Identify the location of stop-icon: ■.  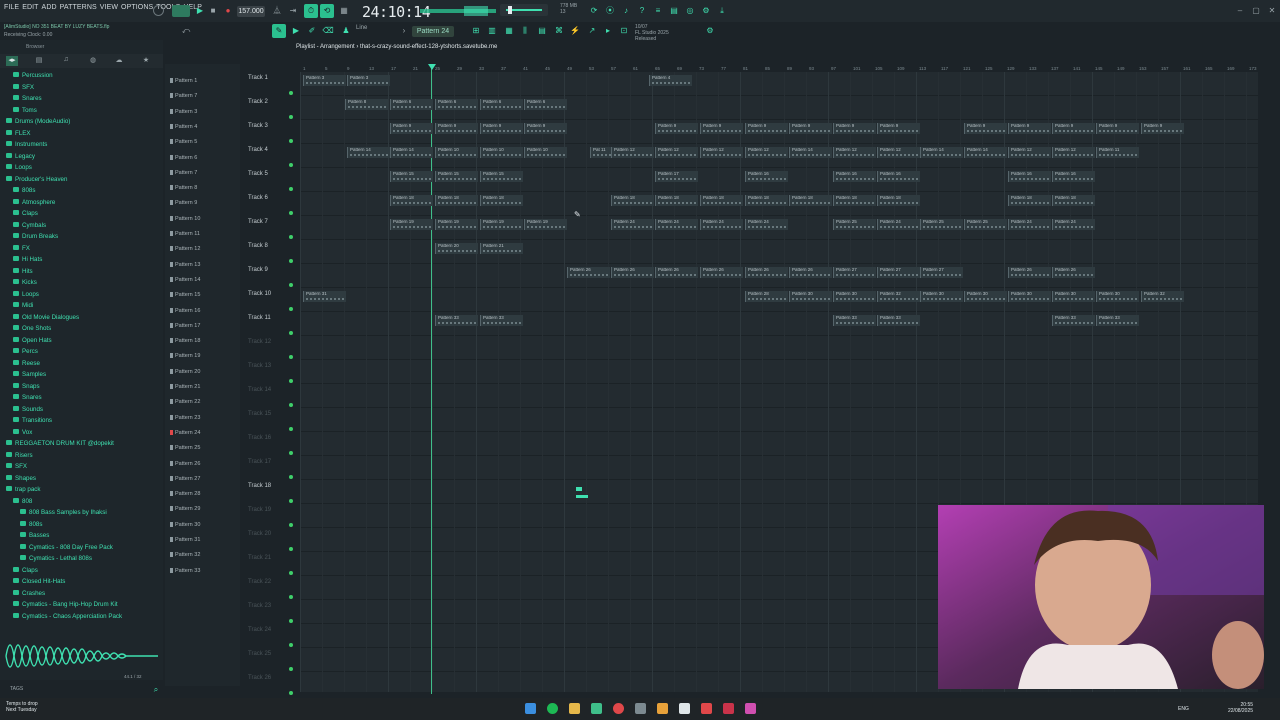
(213, 11).